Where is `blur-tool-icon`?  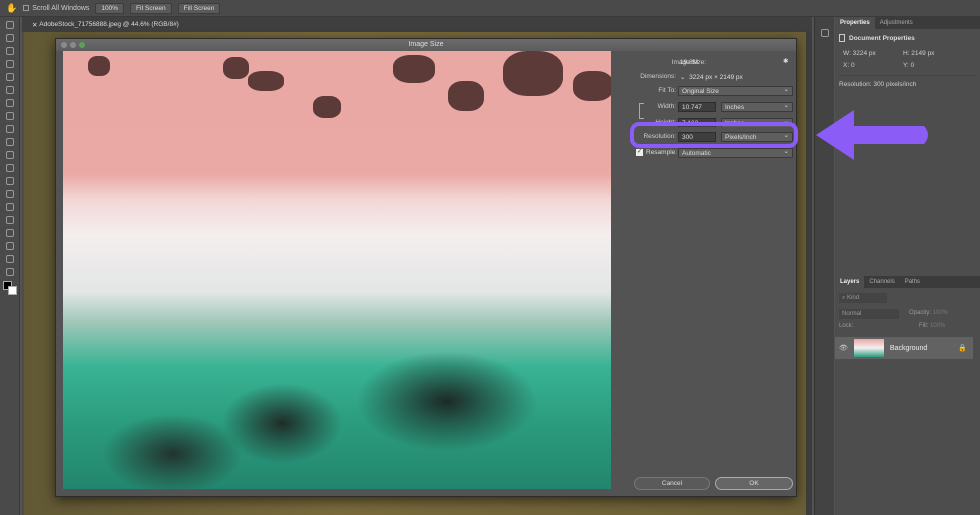
blur-tool-icon is located at coordinates (9, 181).